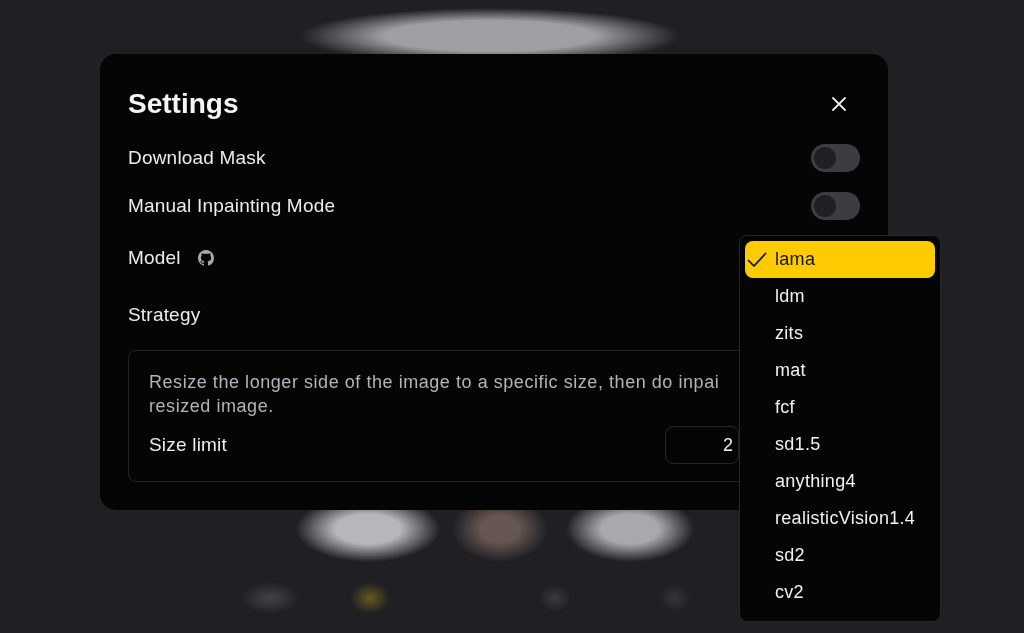  Describe the element at coordinates (757, 259) in the screenshot. I see `check-icon` at that location.